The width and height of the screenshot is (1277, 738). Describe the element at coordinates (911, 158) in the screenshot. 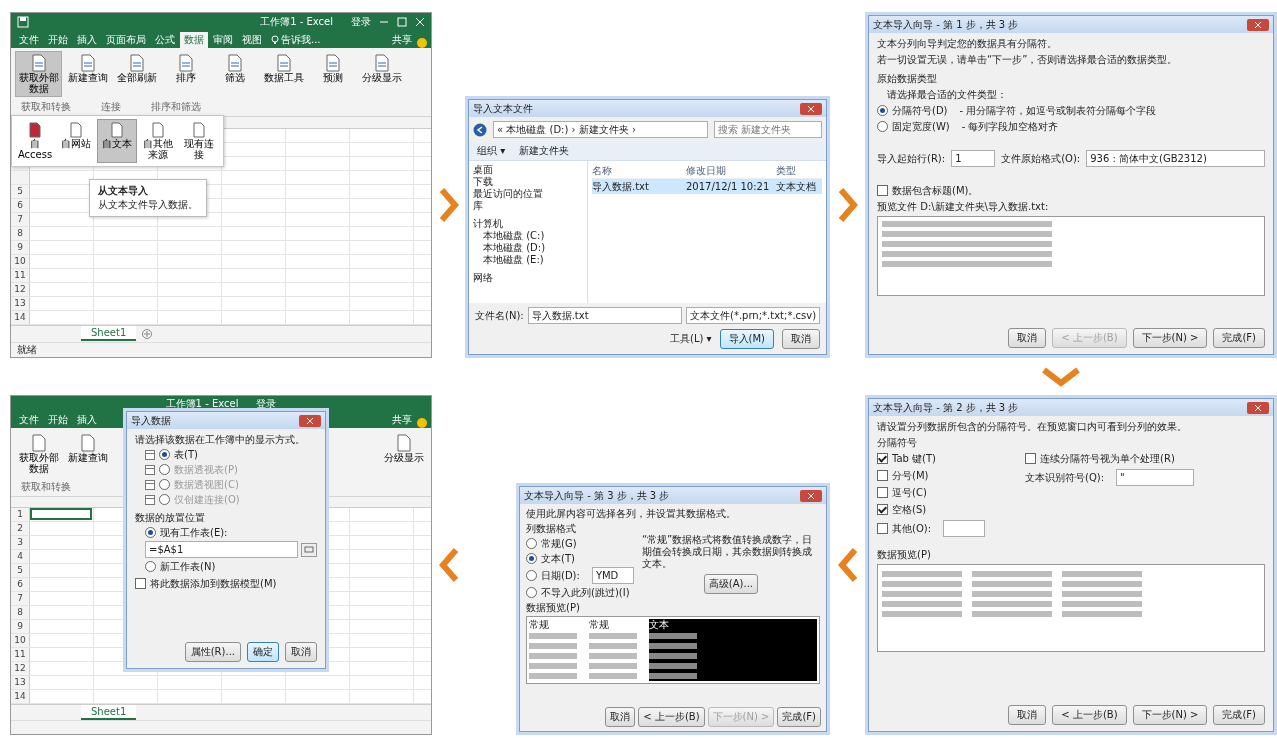

I see `field-label: 导入起始行(R):` at that location.